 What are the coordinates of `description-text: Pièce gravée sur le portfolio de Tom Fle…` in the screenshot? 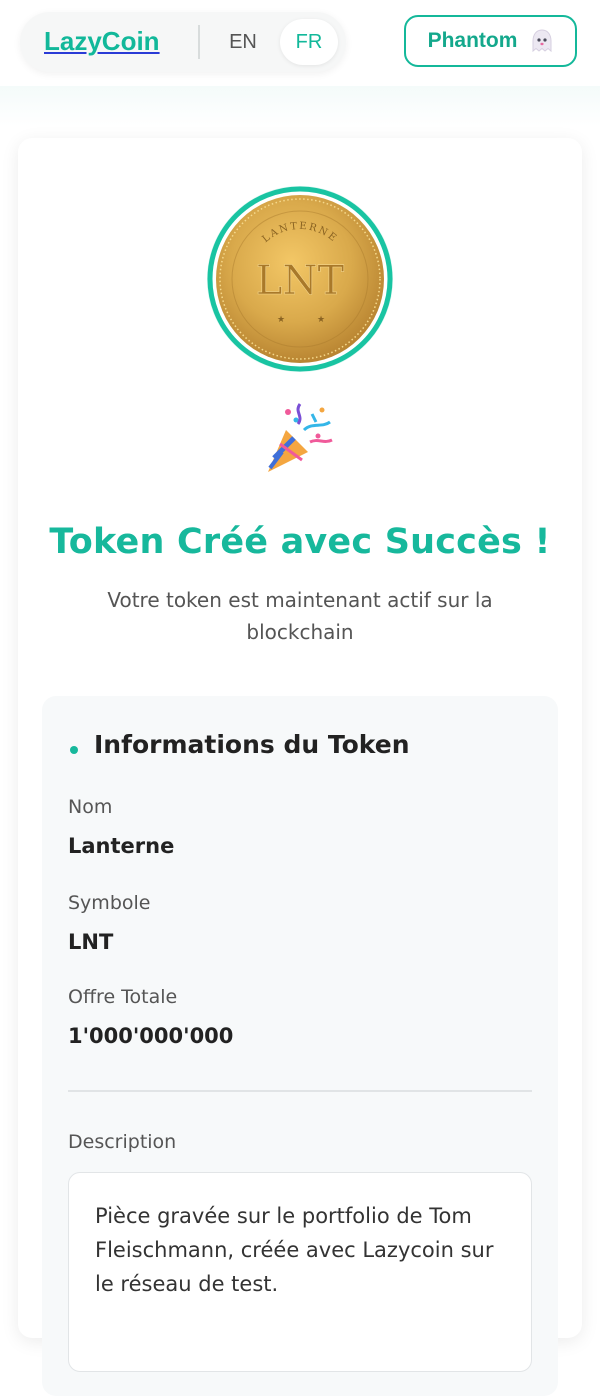 It's located at (294, 1250).